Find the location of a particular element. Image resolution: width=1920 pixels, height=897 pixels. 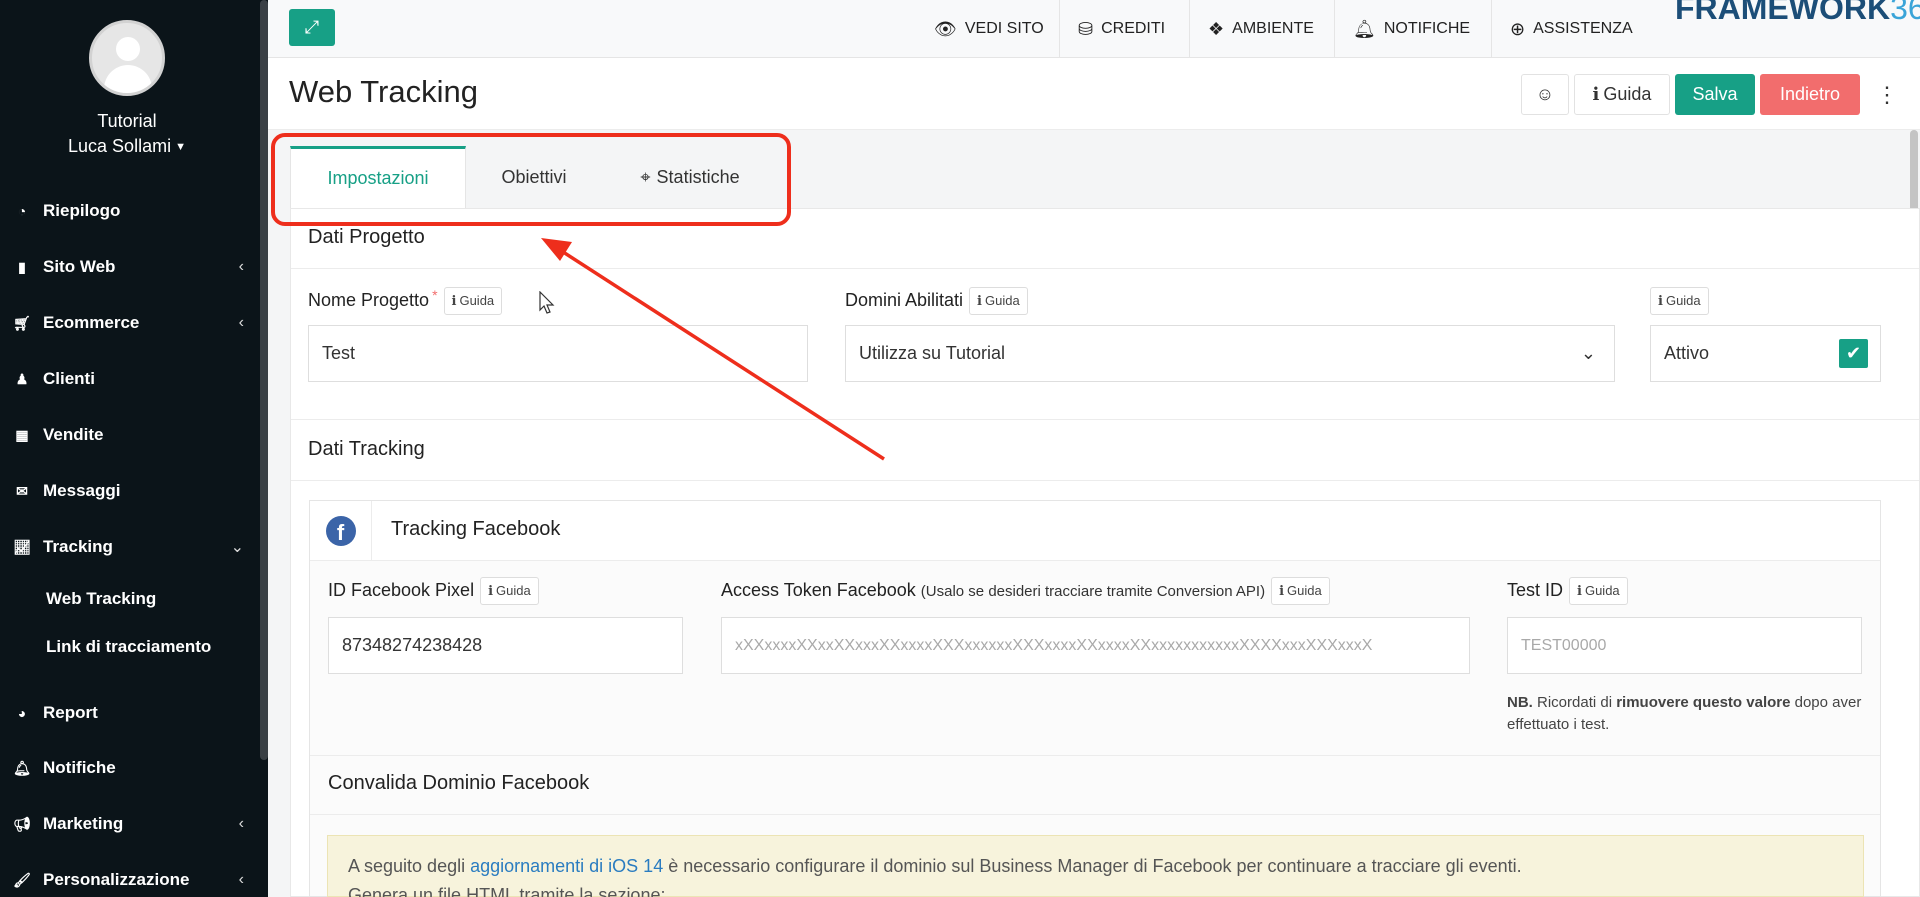

section-title-convalida: Convalida Dominio Facebook is located at coordinates (459, 783).